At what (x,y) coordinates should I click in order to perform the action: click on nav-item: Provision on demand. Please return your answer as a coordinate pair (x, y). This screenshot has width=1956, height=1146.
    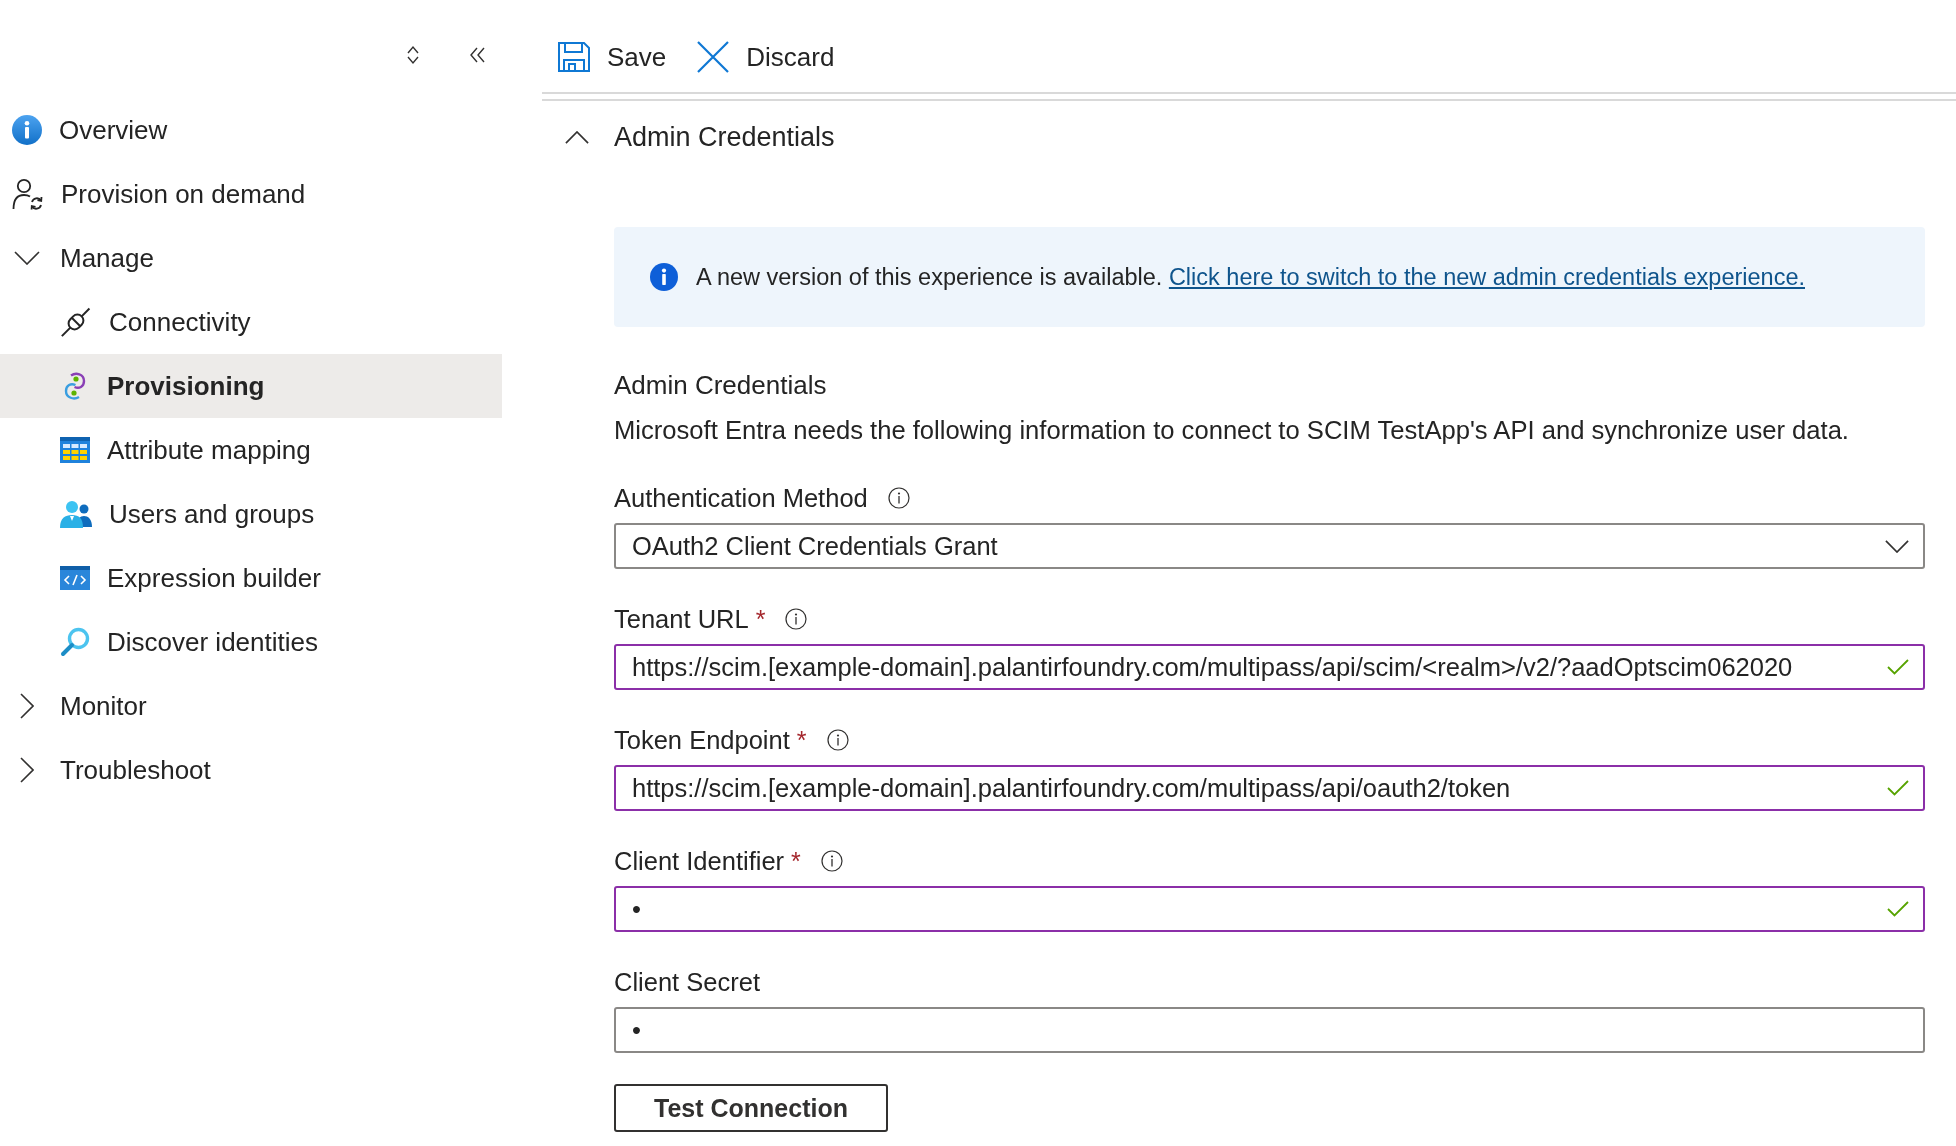
    Looking at the image, I should click on (251, 194).